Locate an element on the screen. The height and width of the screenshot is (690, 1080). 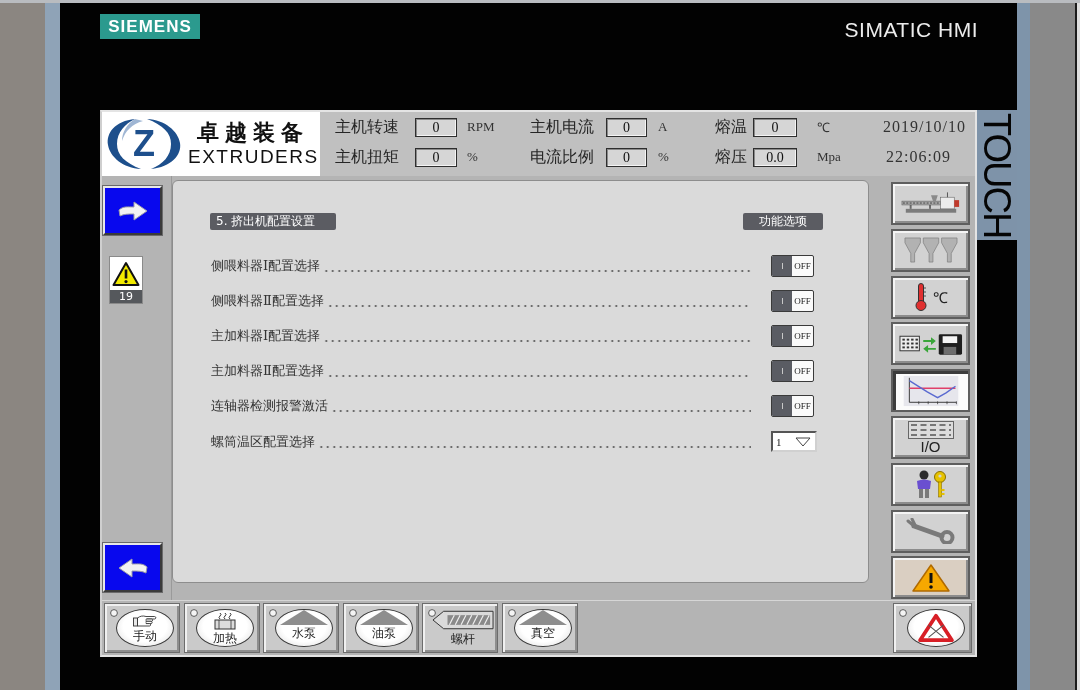
forward-button is located at coordinates (132, 210).